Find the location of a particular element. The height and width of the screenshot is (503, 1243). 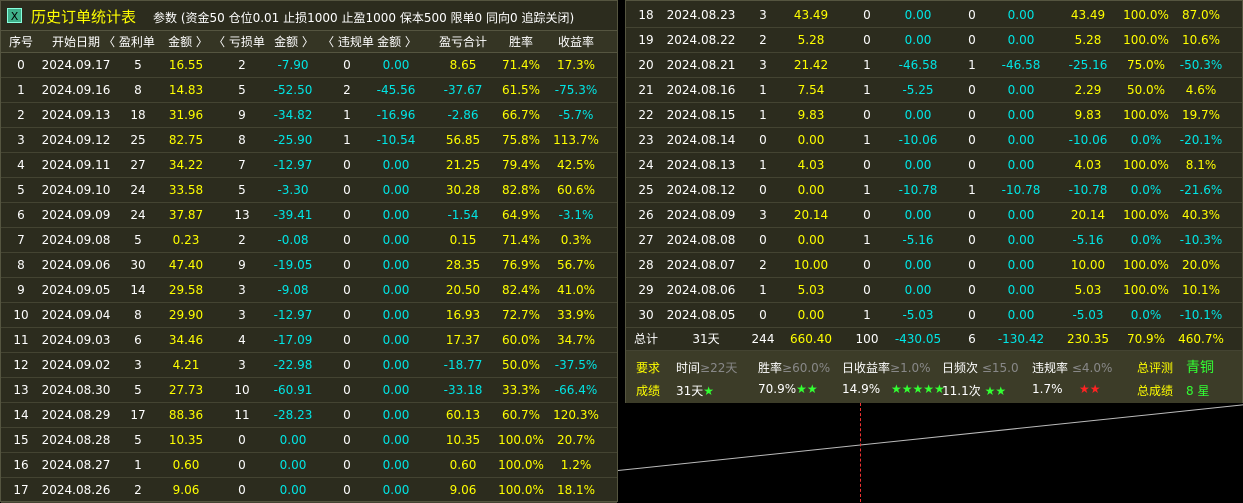

cell-win-count: 8 is located at coordinates (138, 315).